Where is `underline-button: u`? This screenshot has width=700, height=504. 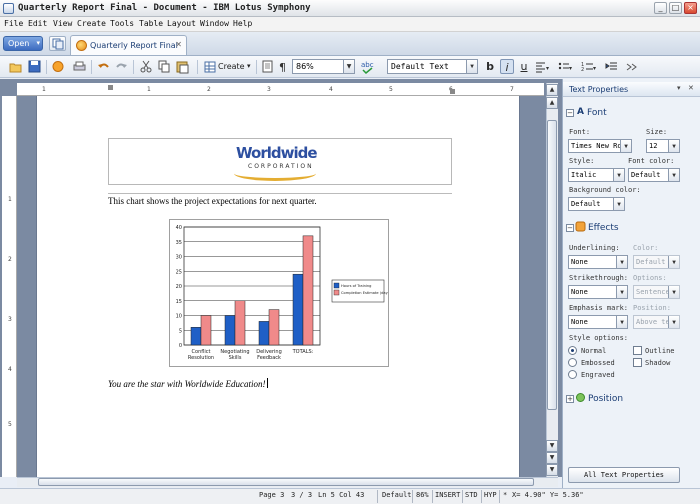
underline-button: u is located at coordinates (524, 66).